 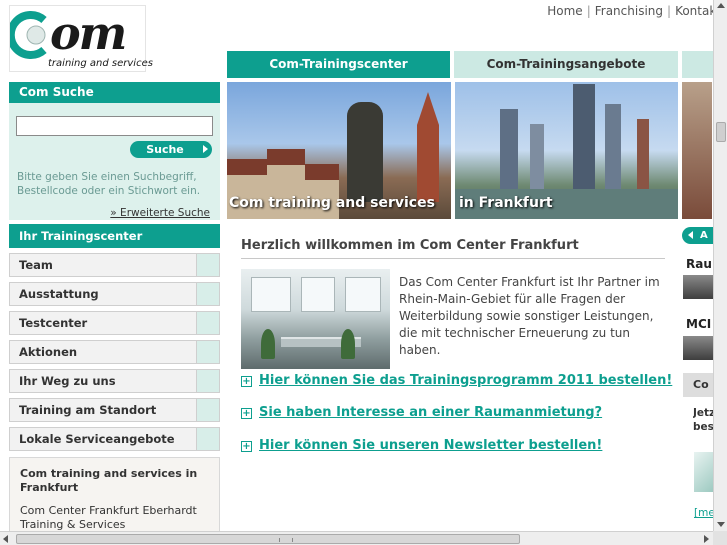 I want to click on right-column-box-header: Co, so click(x=698, y=385).